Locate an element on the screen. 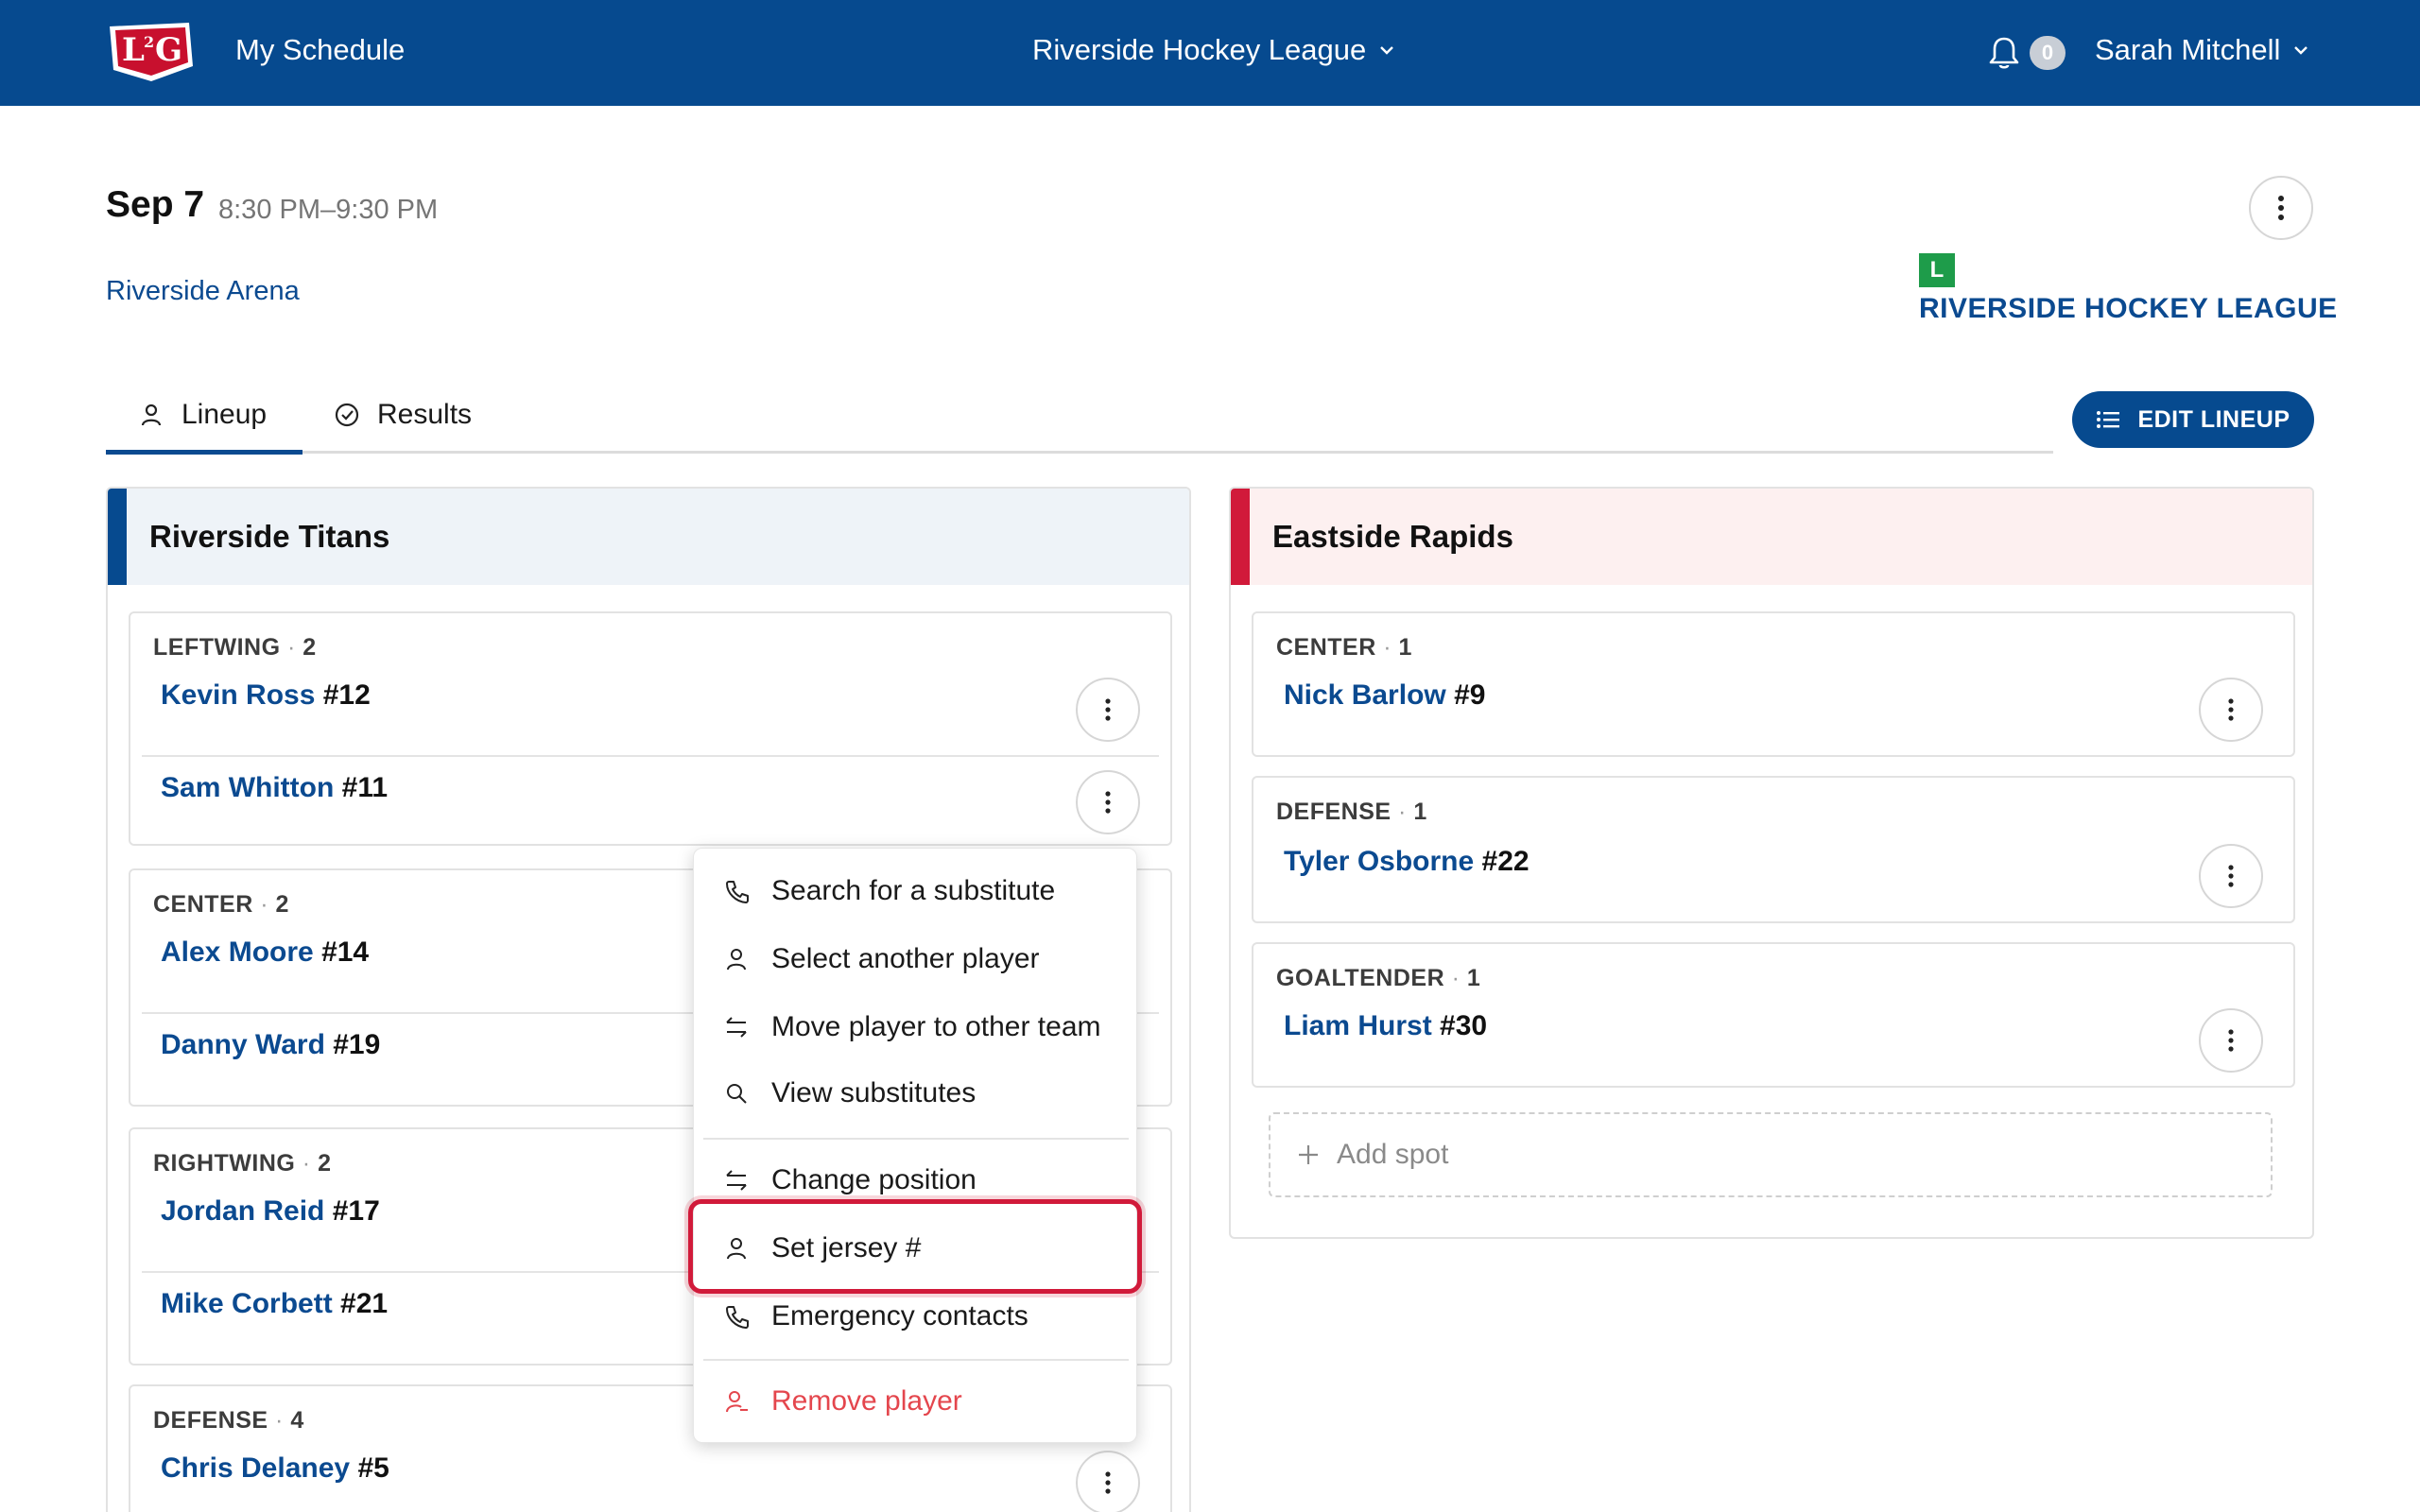  player-name: Liam Hurst is located at coordinates (1358, 1025).